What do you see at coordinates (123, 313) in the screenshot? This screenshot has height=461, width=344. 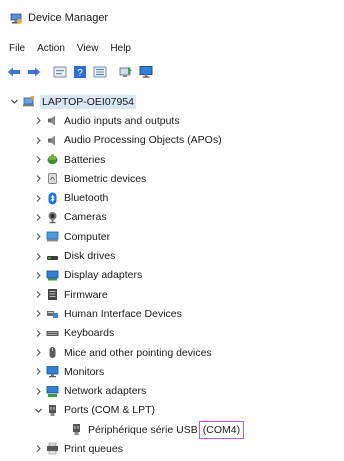 I see `tree-item-label: Human Interface Devices` at bounding box center [123, 313].